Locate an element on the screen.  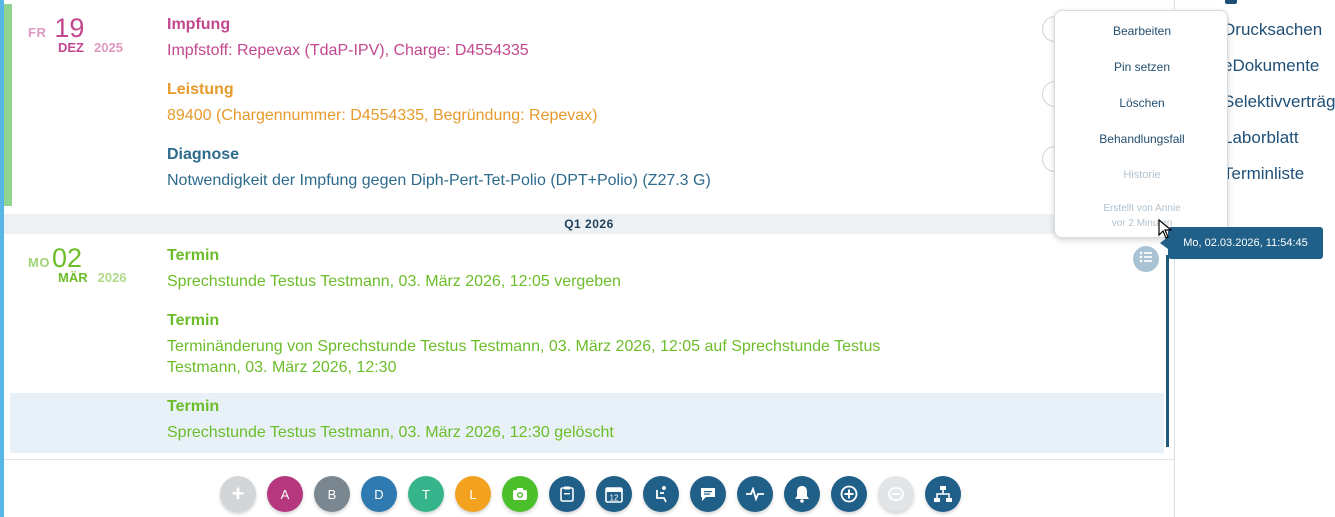
calendar-icon: 12 is located at coordinates (614, 494).